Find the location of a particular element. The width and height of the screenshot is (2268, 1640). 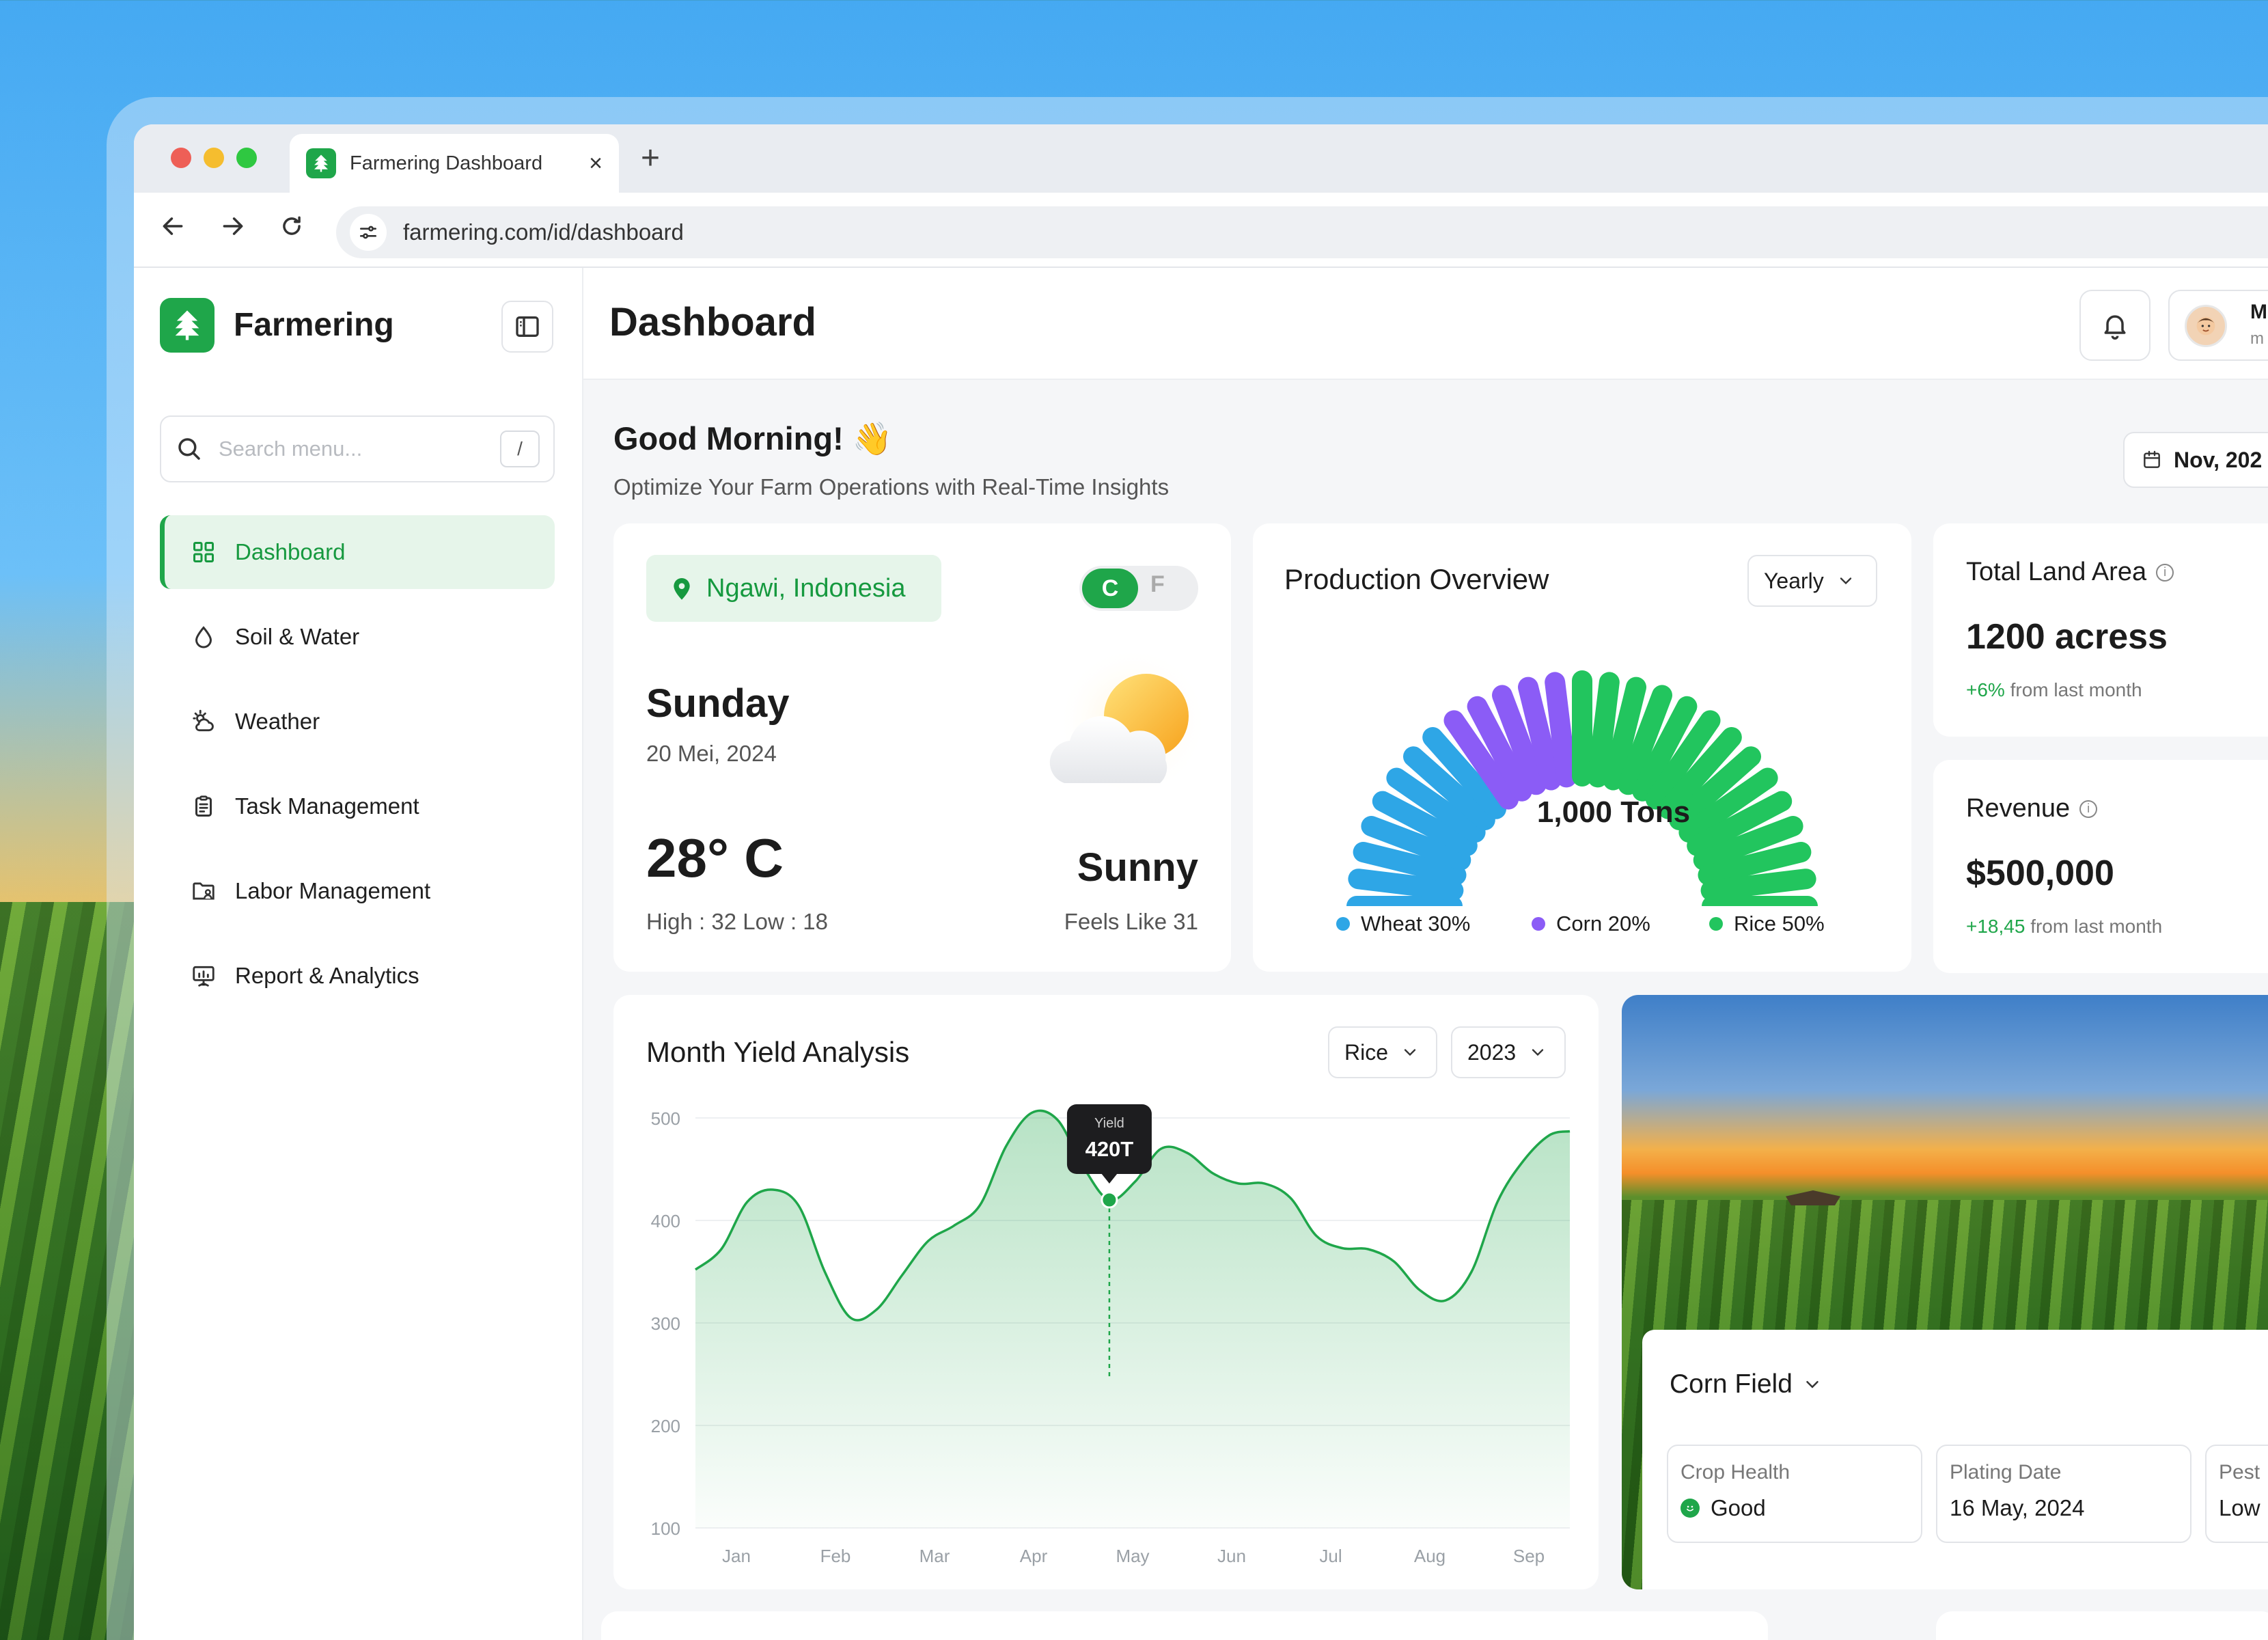

location-selector: Ngawi, Indonesia is located at coordinates (793, 588).